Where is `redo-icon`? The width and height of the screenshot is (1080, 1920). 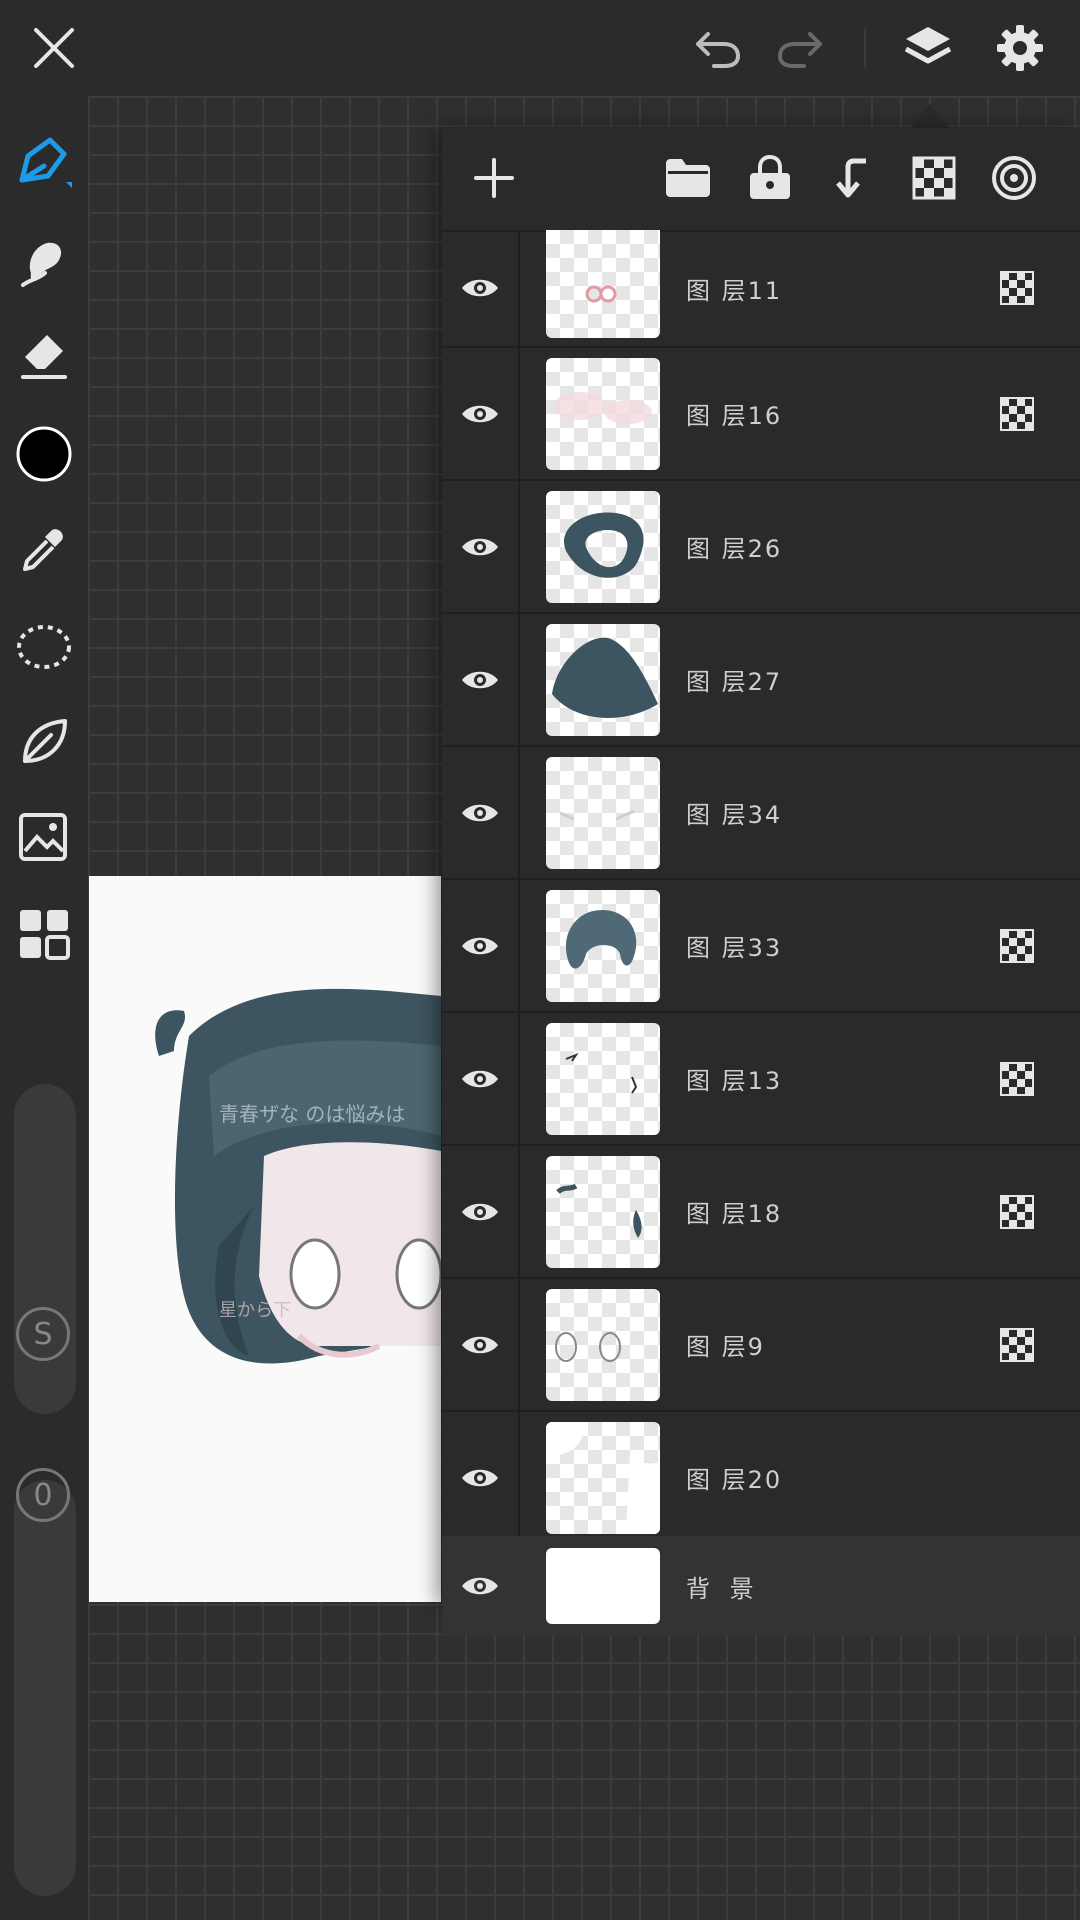 redo-icon is located at coordinates (799, 50).